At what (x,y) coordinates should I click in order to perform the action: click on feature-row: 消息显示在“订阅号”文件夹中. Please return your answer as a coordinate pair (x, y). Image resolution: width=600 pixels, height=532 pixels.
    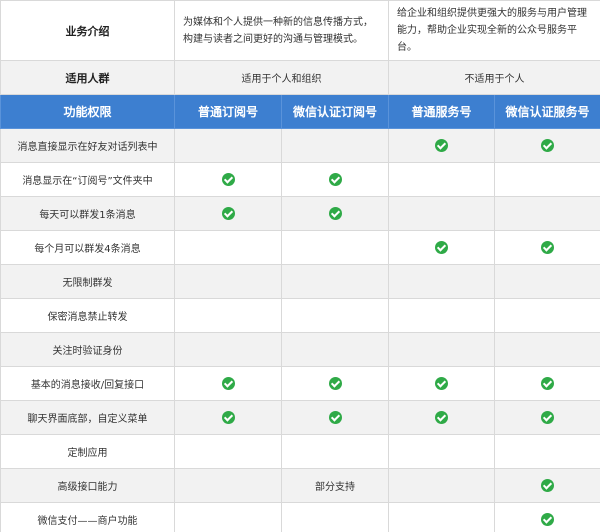
    Looking at the image, I should click on (300, 179).